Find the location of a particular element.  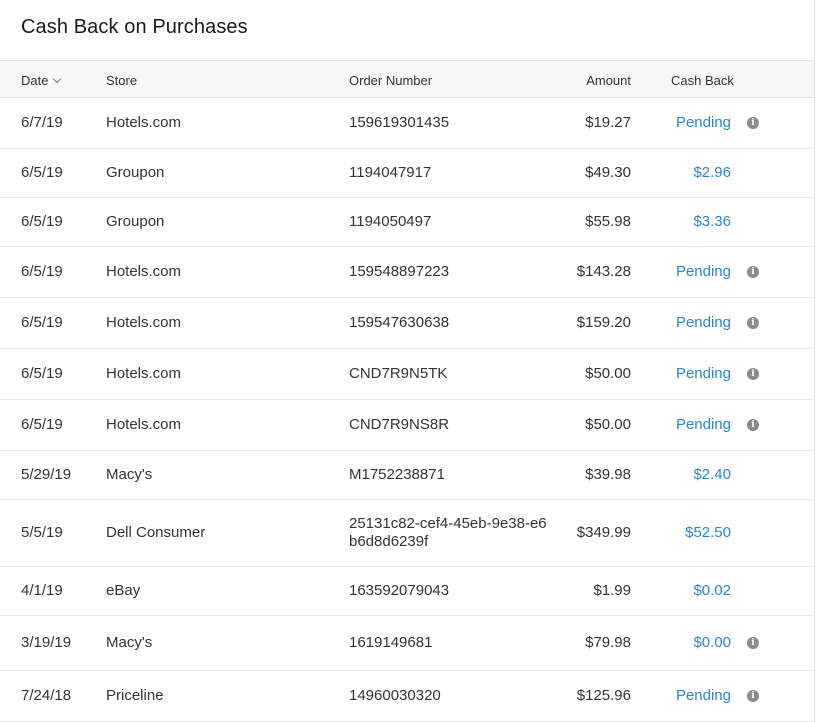

table-row: 3/19/19 Macy's 1619149681 $79.98 $0.00 i is located at coordinates (407, 643).